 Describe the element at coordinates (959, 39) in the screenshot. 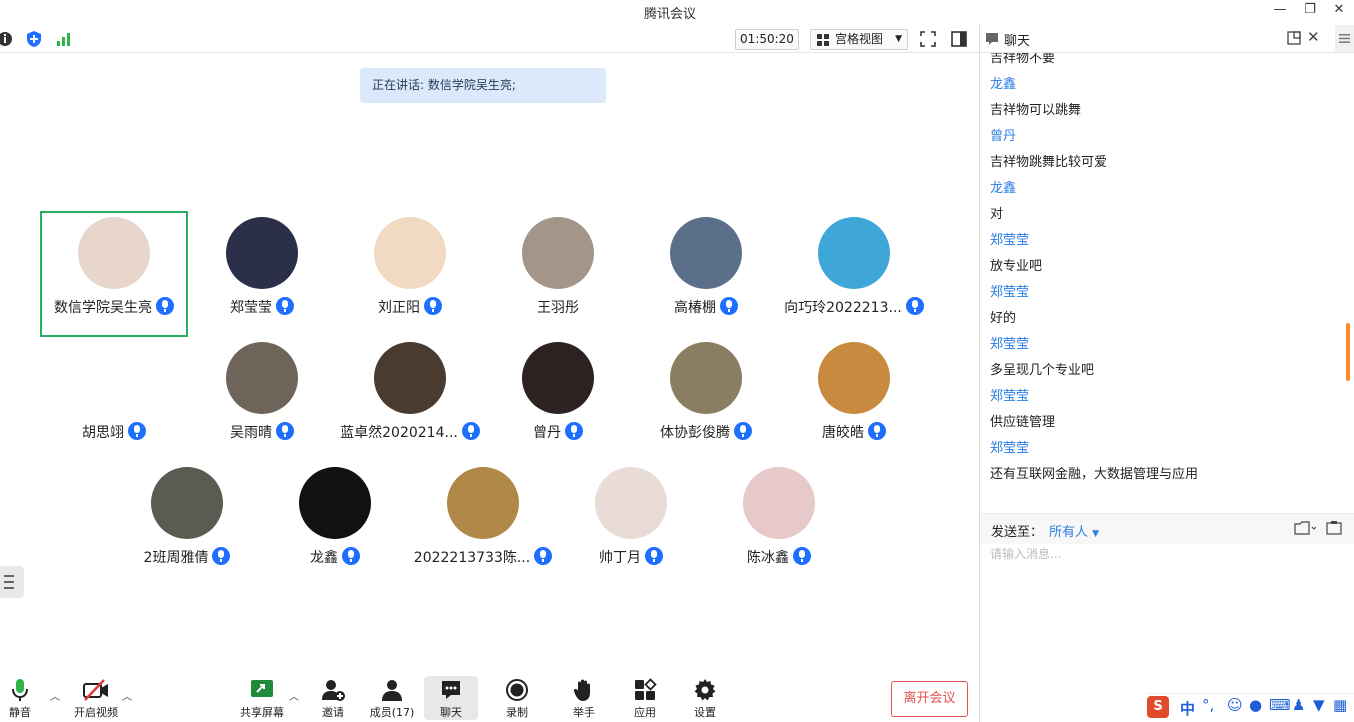

I see `sidebar-toggle-icon` at that location.